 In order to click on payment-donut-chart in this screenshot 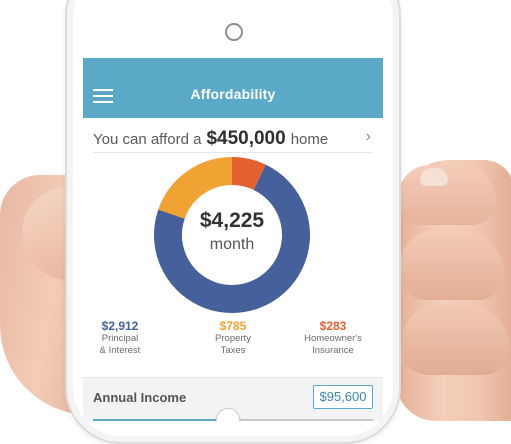, I will do `click(232, 234)`.